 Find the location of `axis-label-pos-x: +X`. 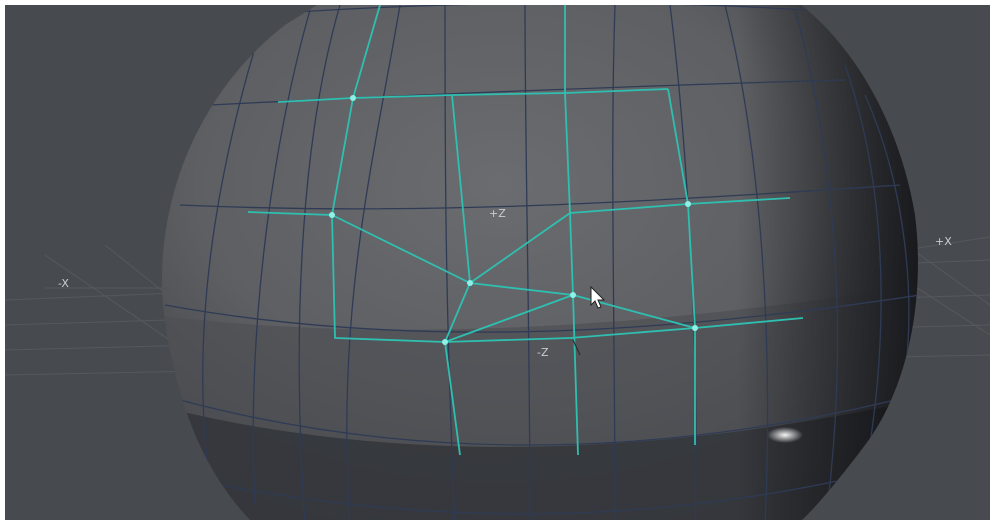

axis-label-pos-x: +X is located at coordinates (943, 241).